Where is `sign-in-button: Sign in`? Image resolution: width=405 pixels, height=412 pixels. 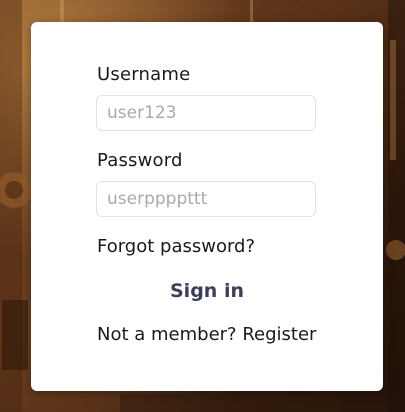
sign-in-button: Sign in is located at coordinates (207, 291).